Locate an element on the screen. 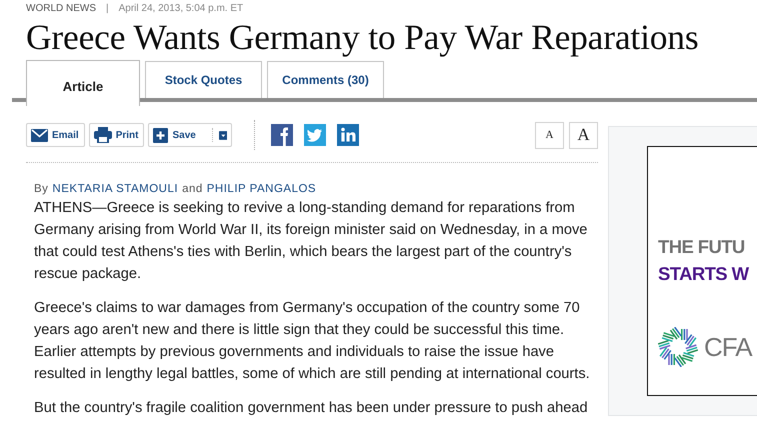  envelope-icon is located at coordinates (39, 135).